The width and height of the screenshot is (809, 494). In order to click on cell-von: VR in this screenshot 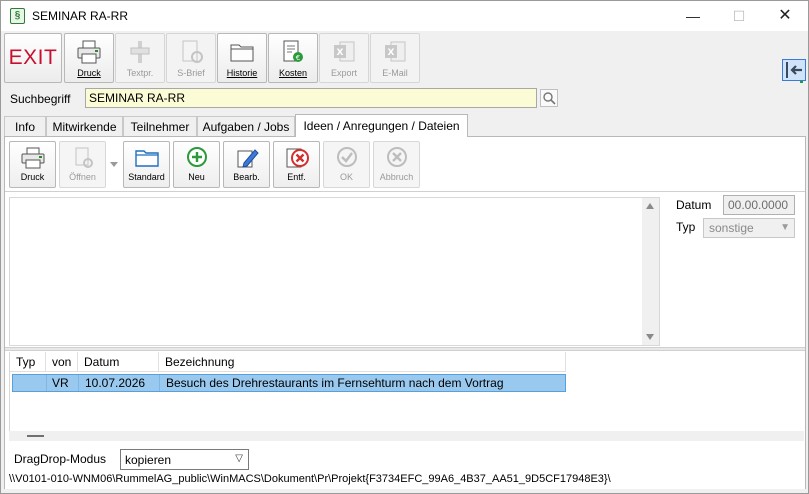, I will do `click(63, 383)`.